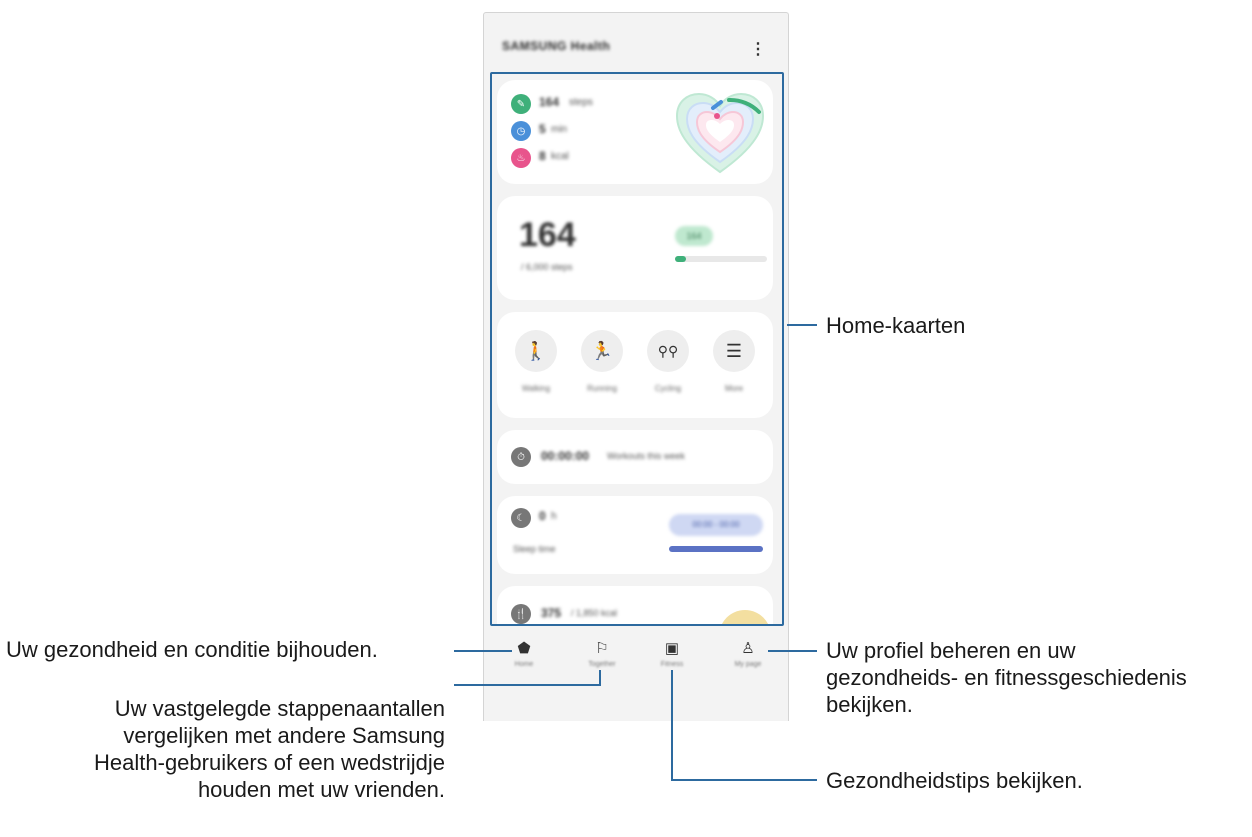 This screenshot has width=1252, height=837. I want to click on steps-unit: steps, so click(581, 102).